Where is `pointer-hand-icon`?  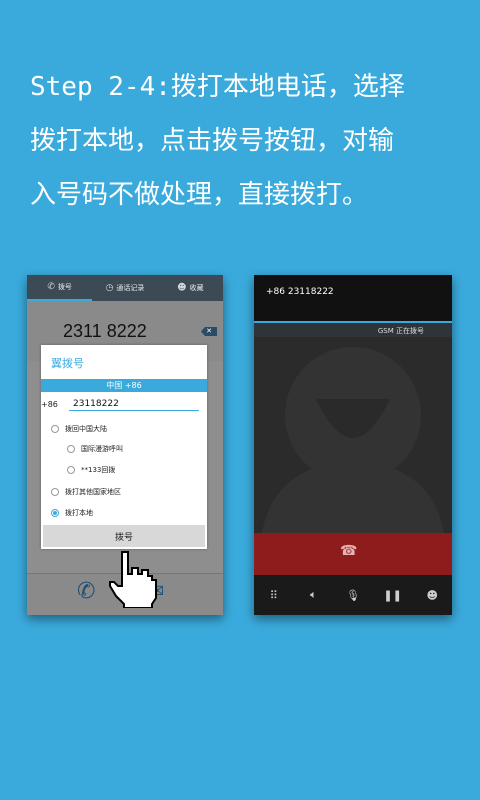
pointer-hand-icon is located at coordinates (133, 579).